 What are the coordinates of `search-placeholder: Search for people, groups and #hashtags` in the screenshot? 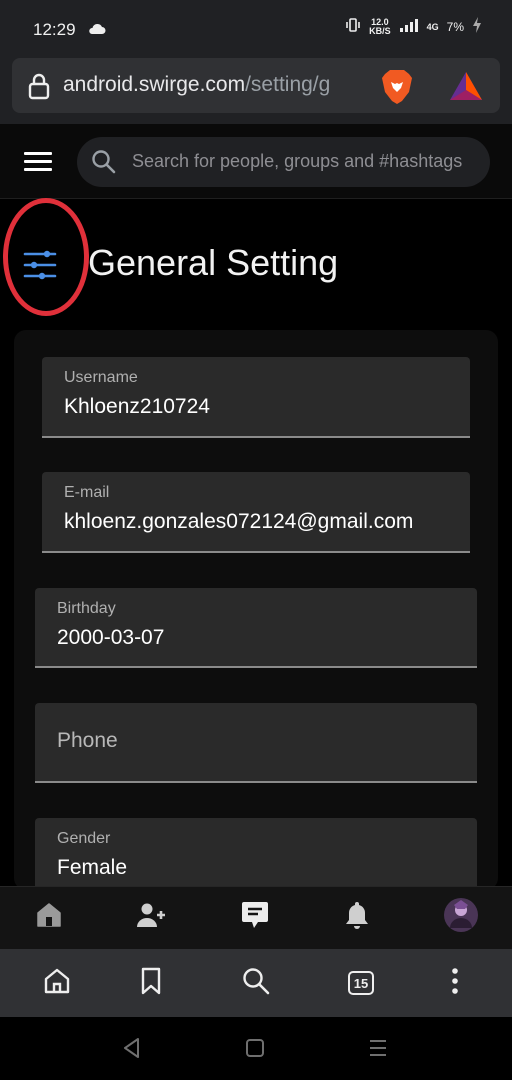 It's located at (297, 161).